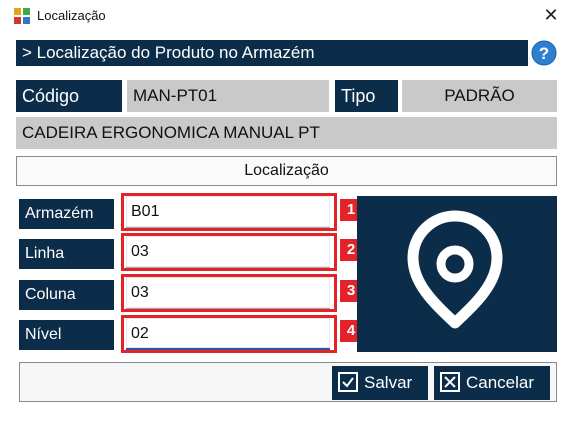 This screenshot has width=574, height=424. What do you see at coordinates (450, 382) in the screenshot?
I see `checkbox-x-icon` at bounding box center [450, 382].